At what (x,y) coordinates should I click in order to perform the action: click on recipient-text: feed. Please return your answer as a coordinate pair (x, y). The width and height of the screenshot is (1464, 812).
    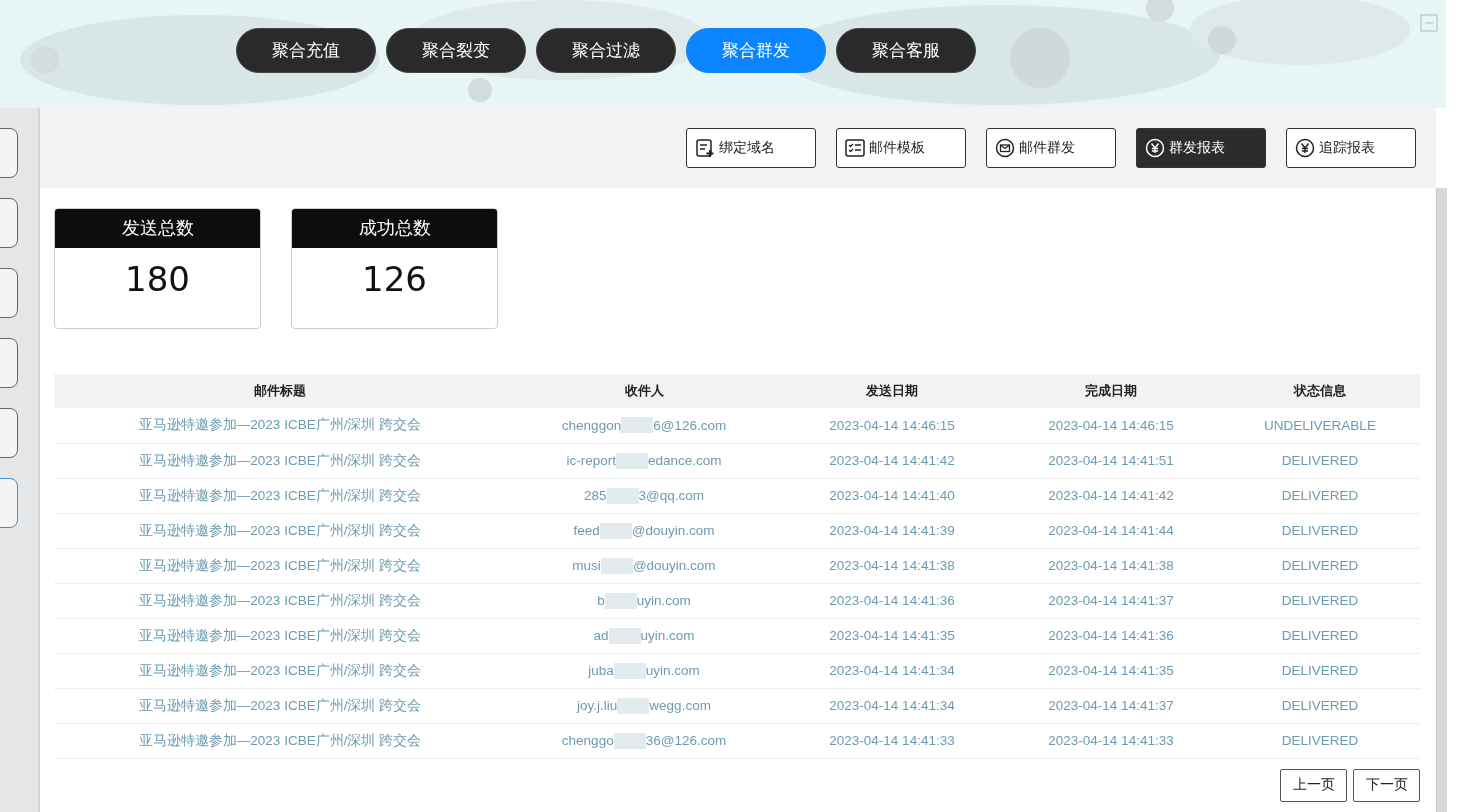
    Looking at the image, I should click on (586, 530).